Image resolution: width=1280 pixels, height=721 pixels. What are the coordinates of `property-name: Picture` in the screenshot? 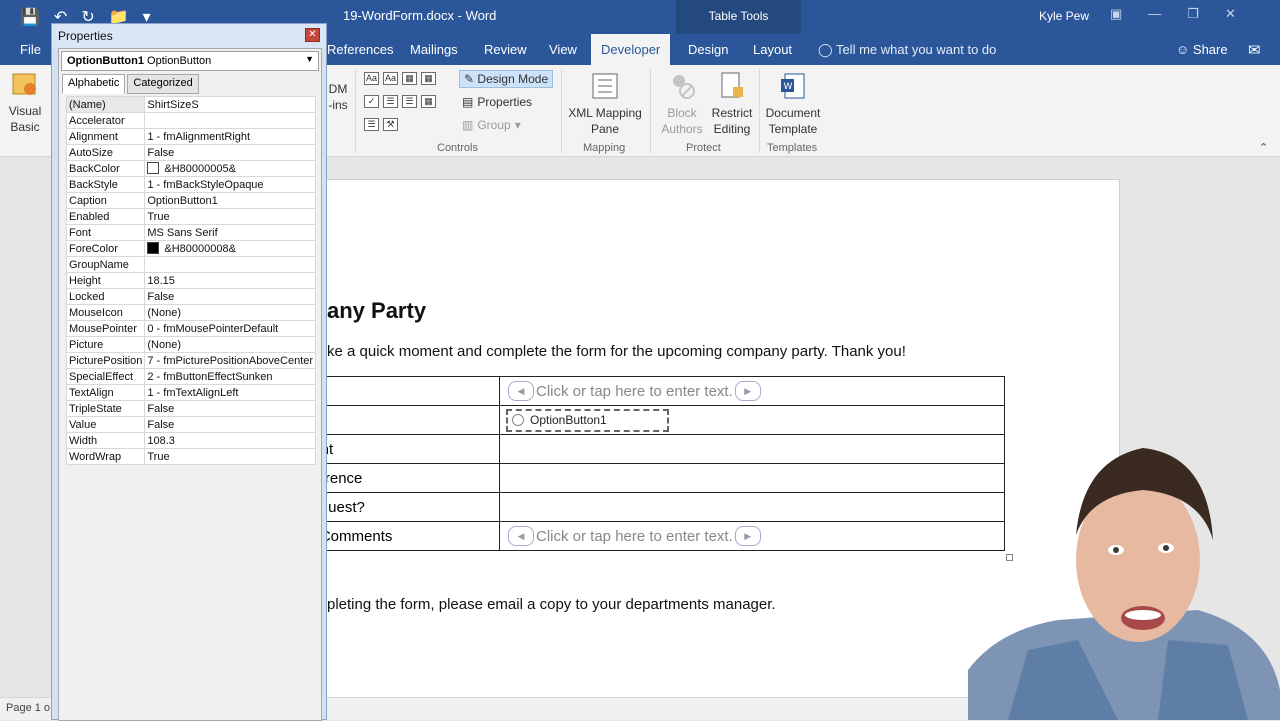 It's located at (105, 344).